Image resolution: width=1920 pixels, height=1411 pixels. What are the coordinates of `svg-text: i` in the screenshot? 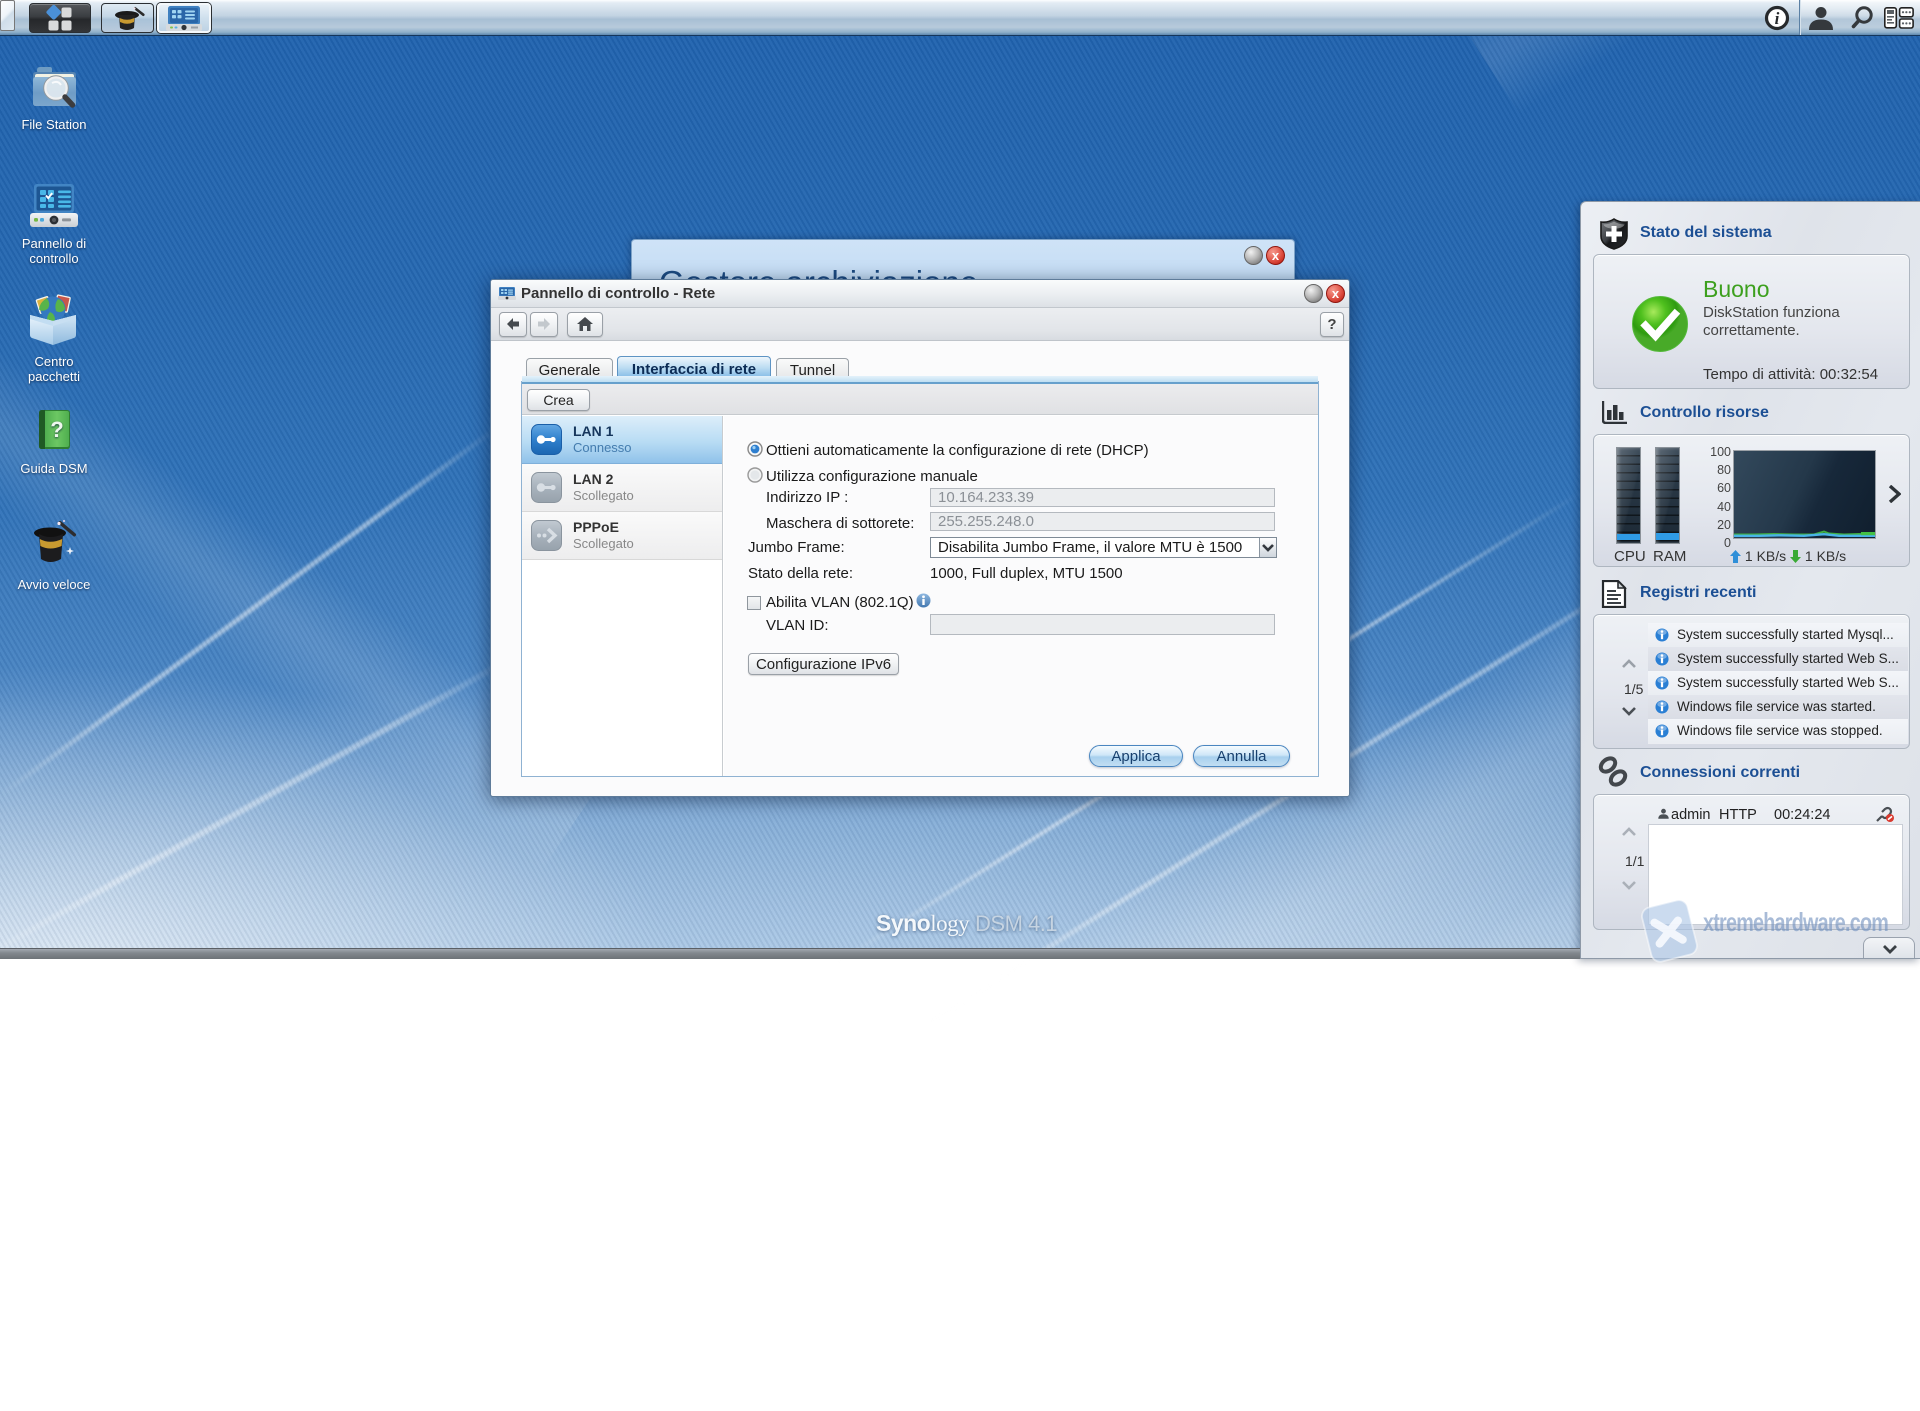 It's located at (1777, 18).